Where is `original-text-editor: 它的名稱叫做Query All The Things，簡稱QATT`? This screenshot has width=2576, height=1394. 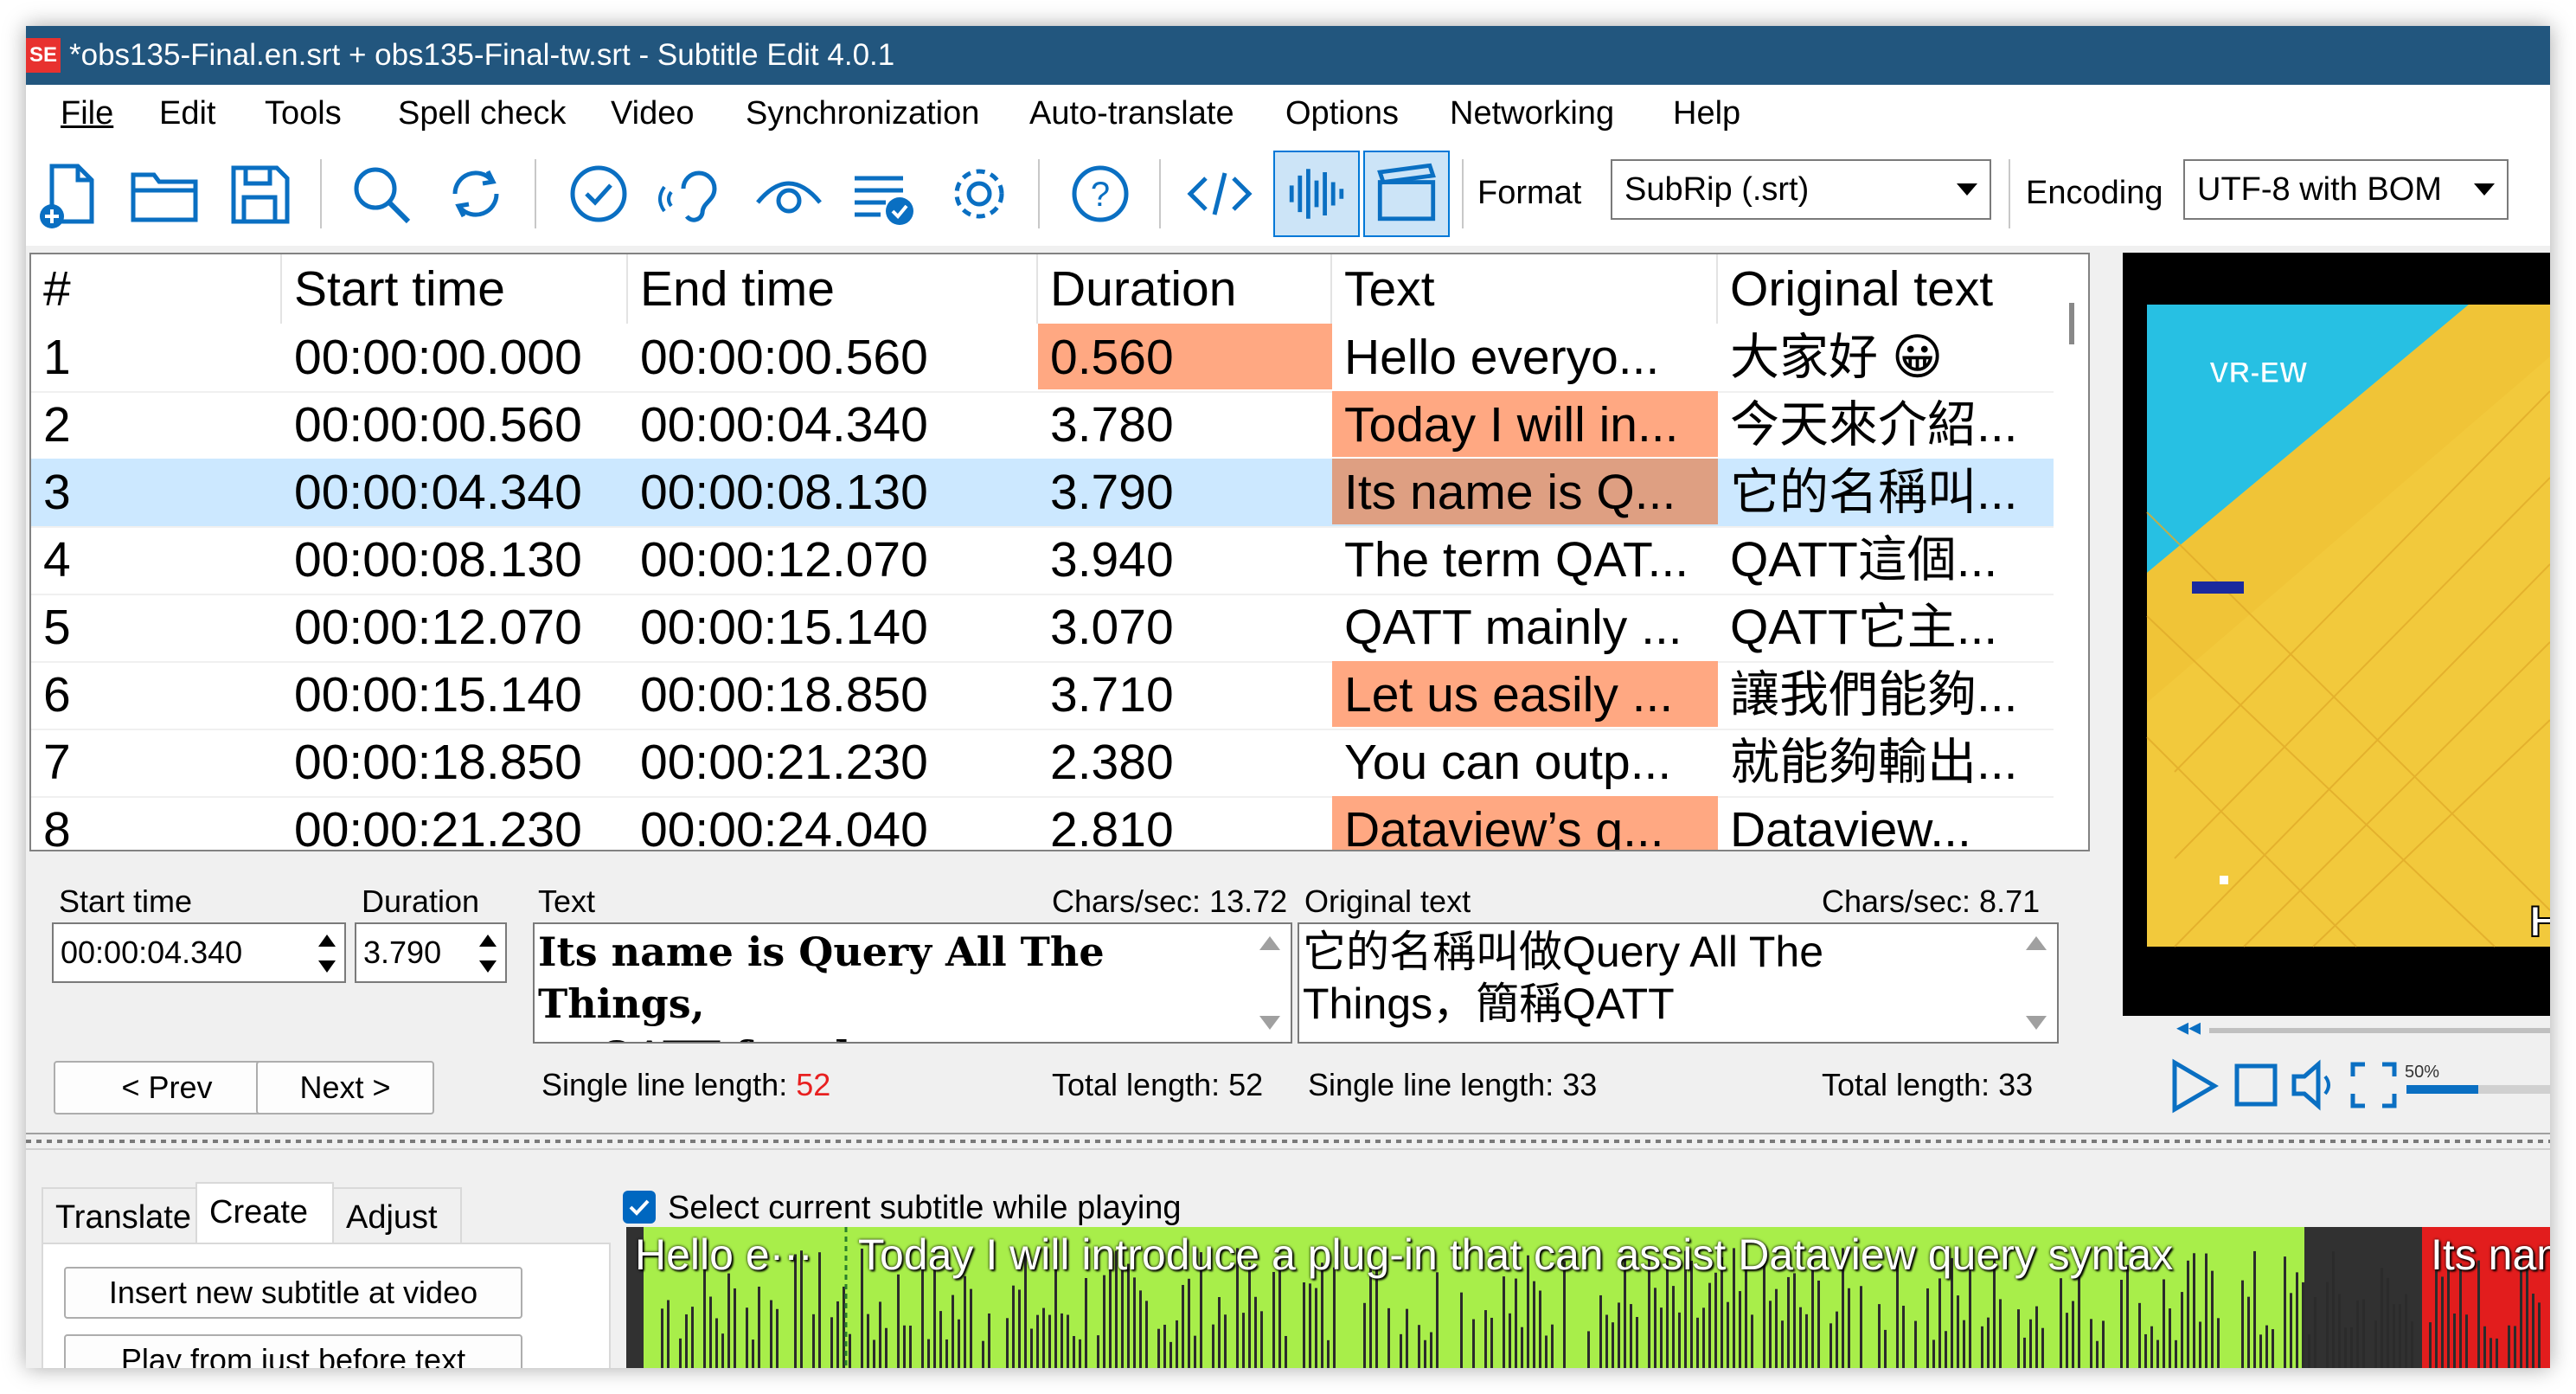 original-text-editor: 它的名稱叫做Query All The Things，簡稱QATT is located at coordinates (1678, 983).